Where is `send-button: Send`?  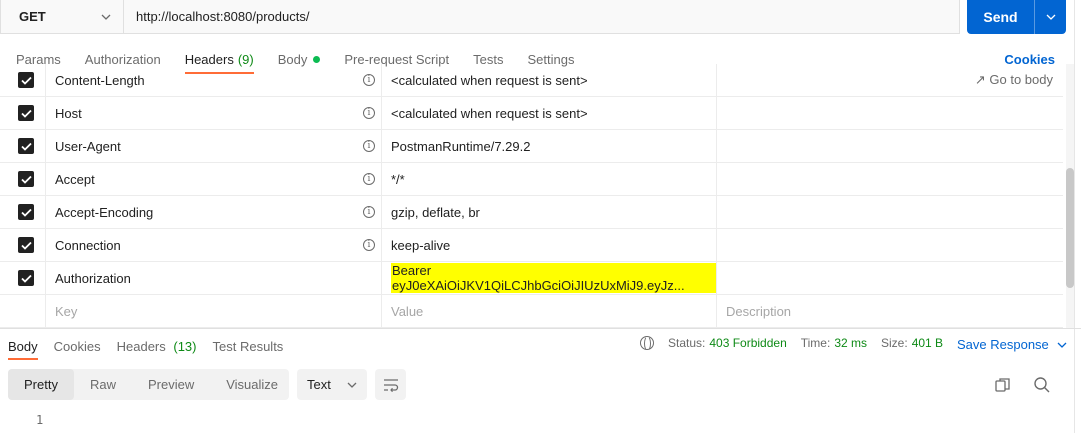 send-button: Send is located at coordinates (1016, 17).